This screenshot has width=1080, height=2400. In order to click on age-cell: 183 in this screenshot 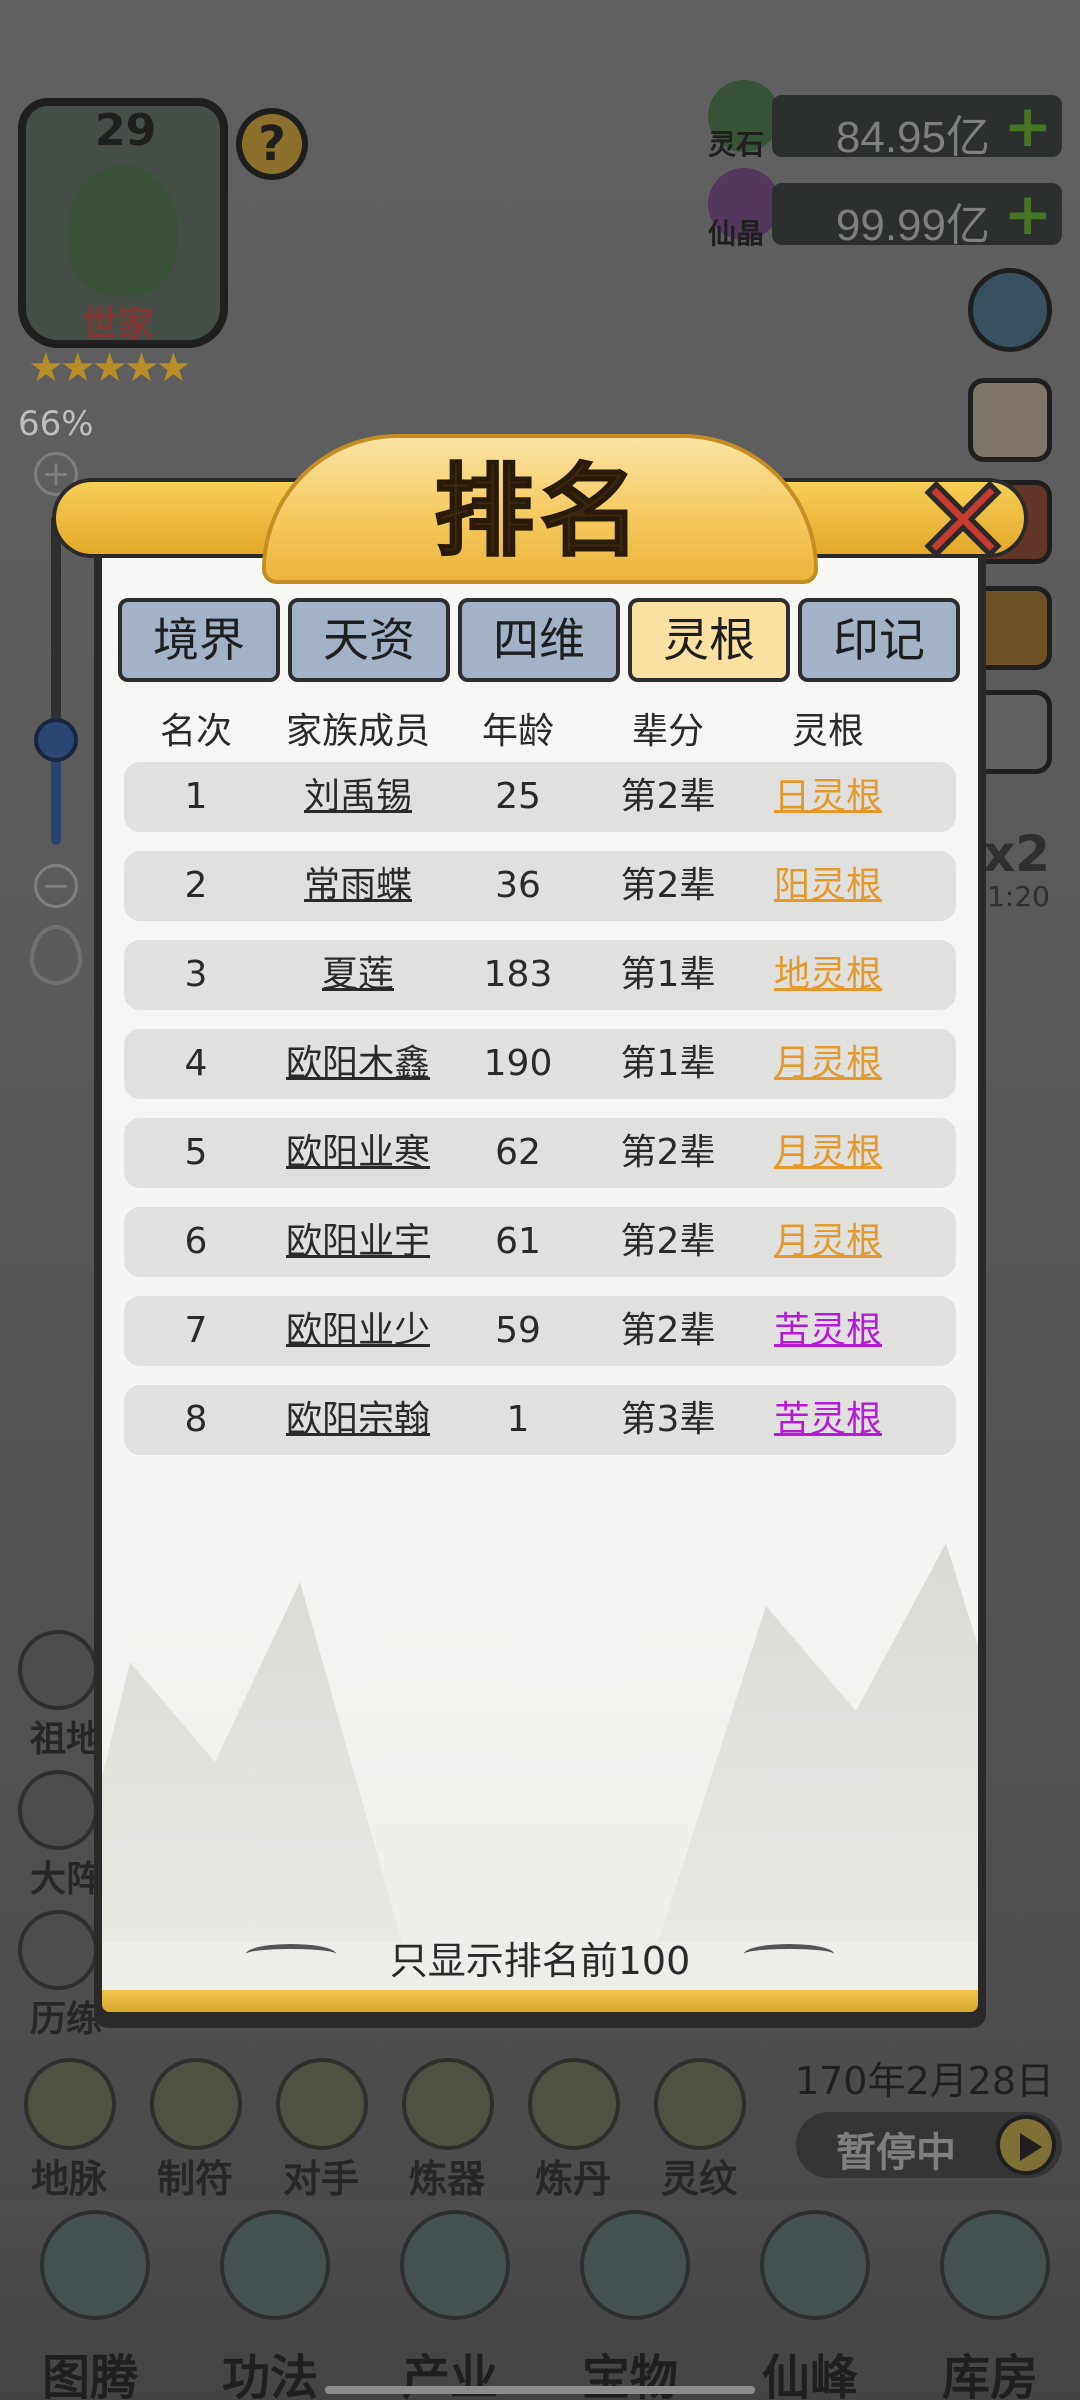, I will do `click(518, 974)`.